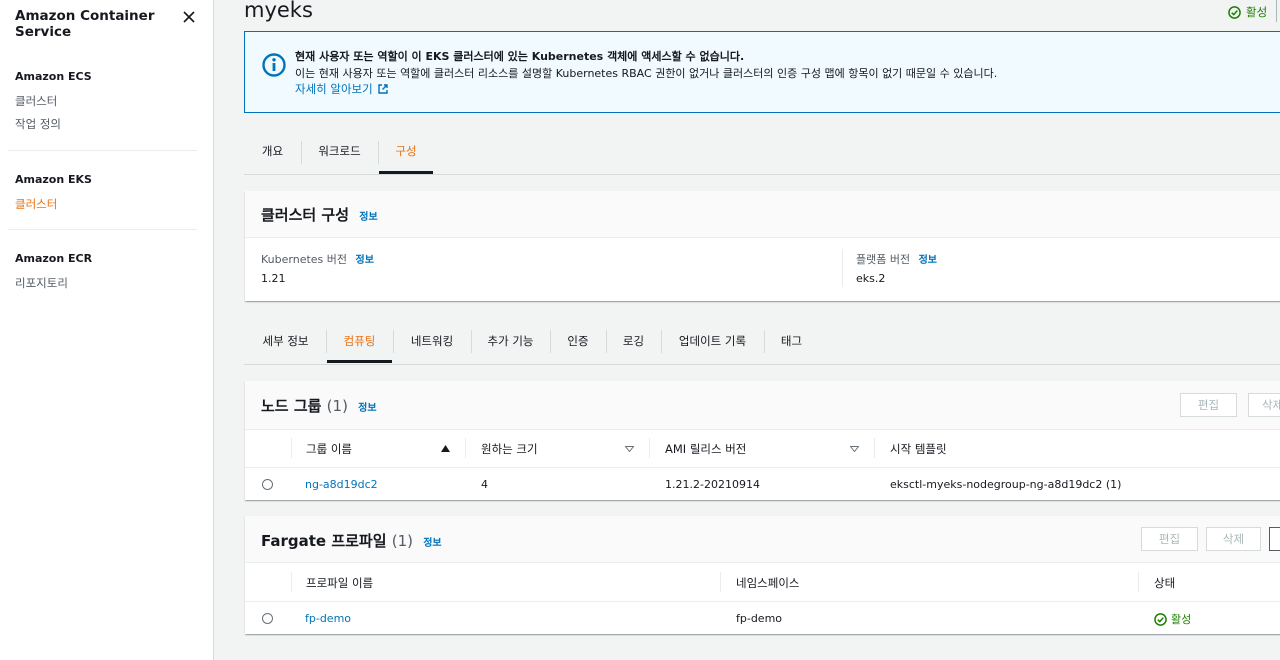 The image size is (1280, 660). I want to click on learn-more-label: 자세히 알아보기, so click(334, 89).